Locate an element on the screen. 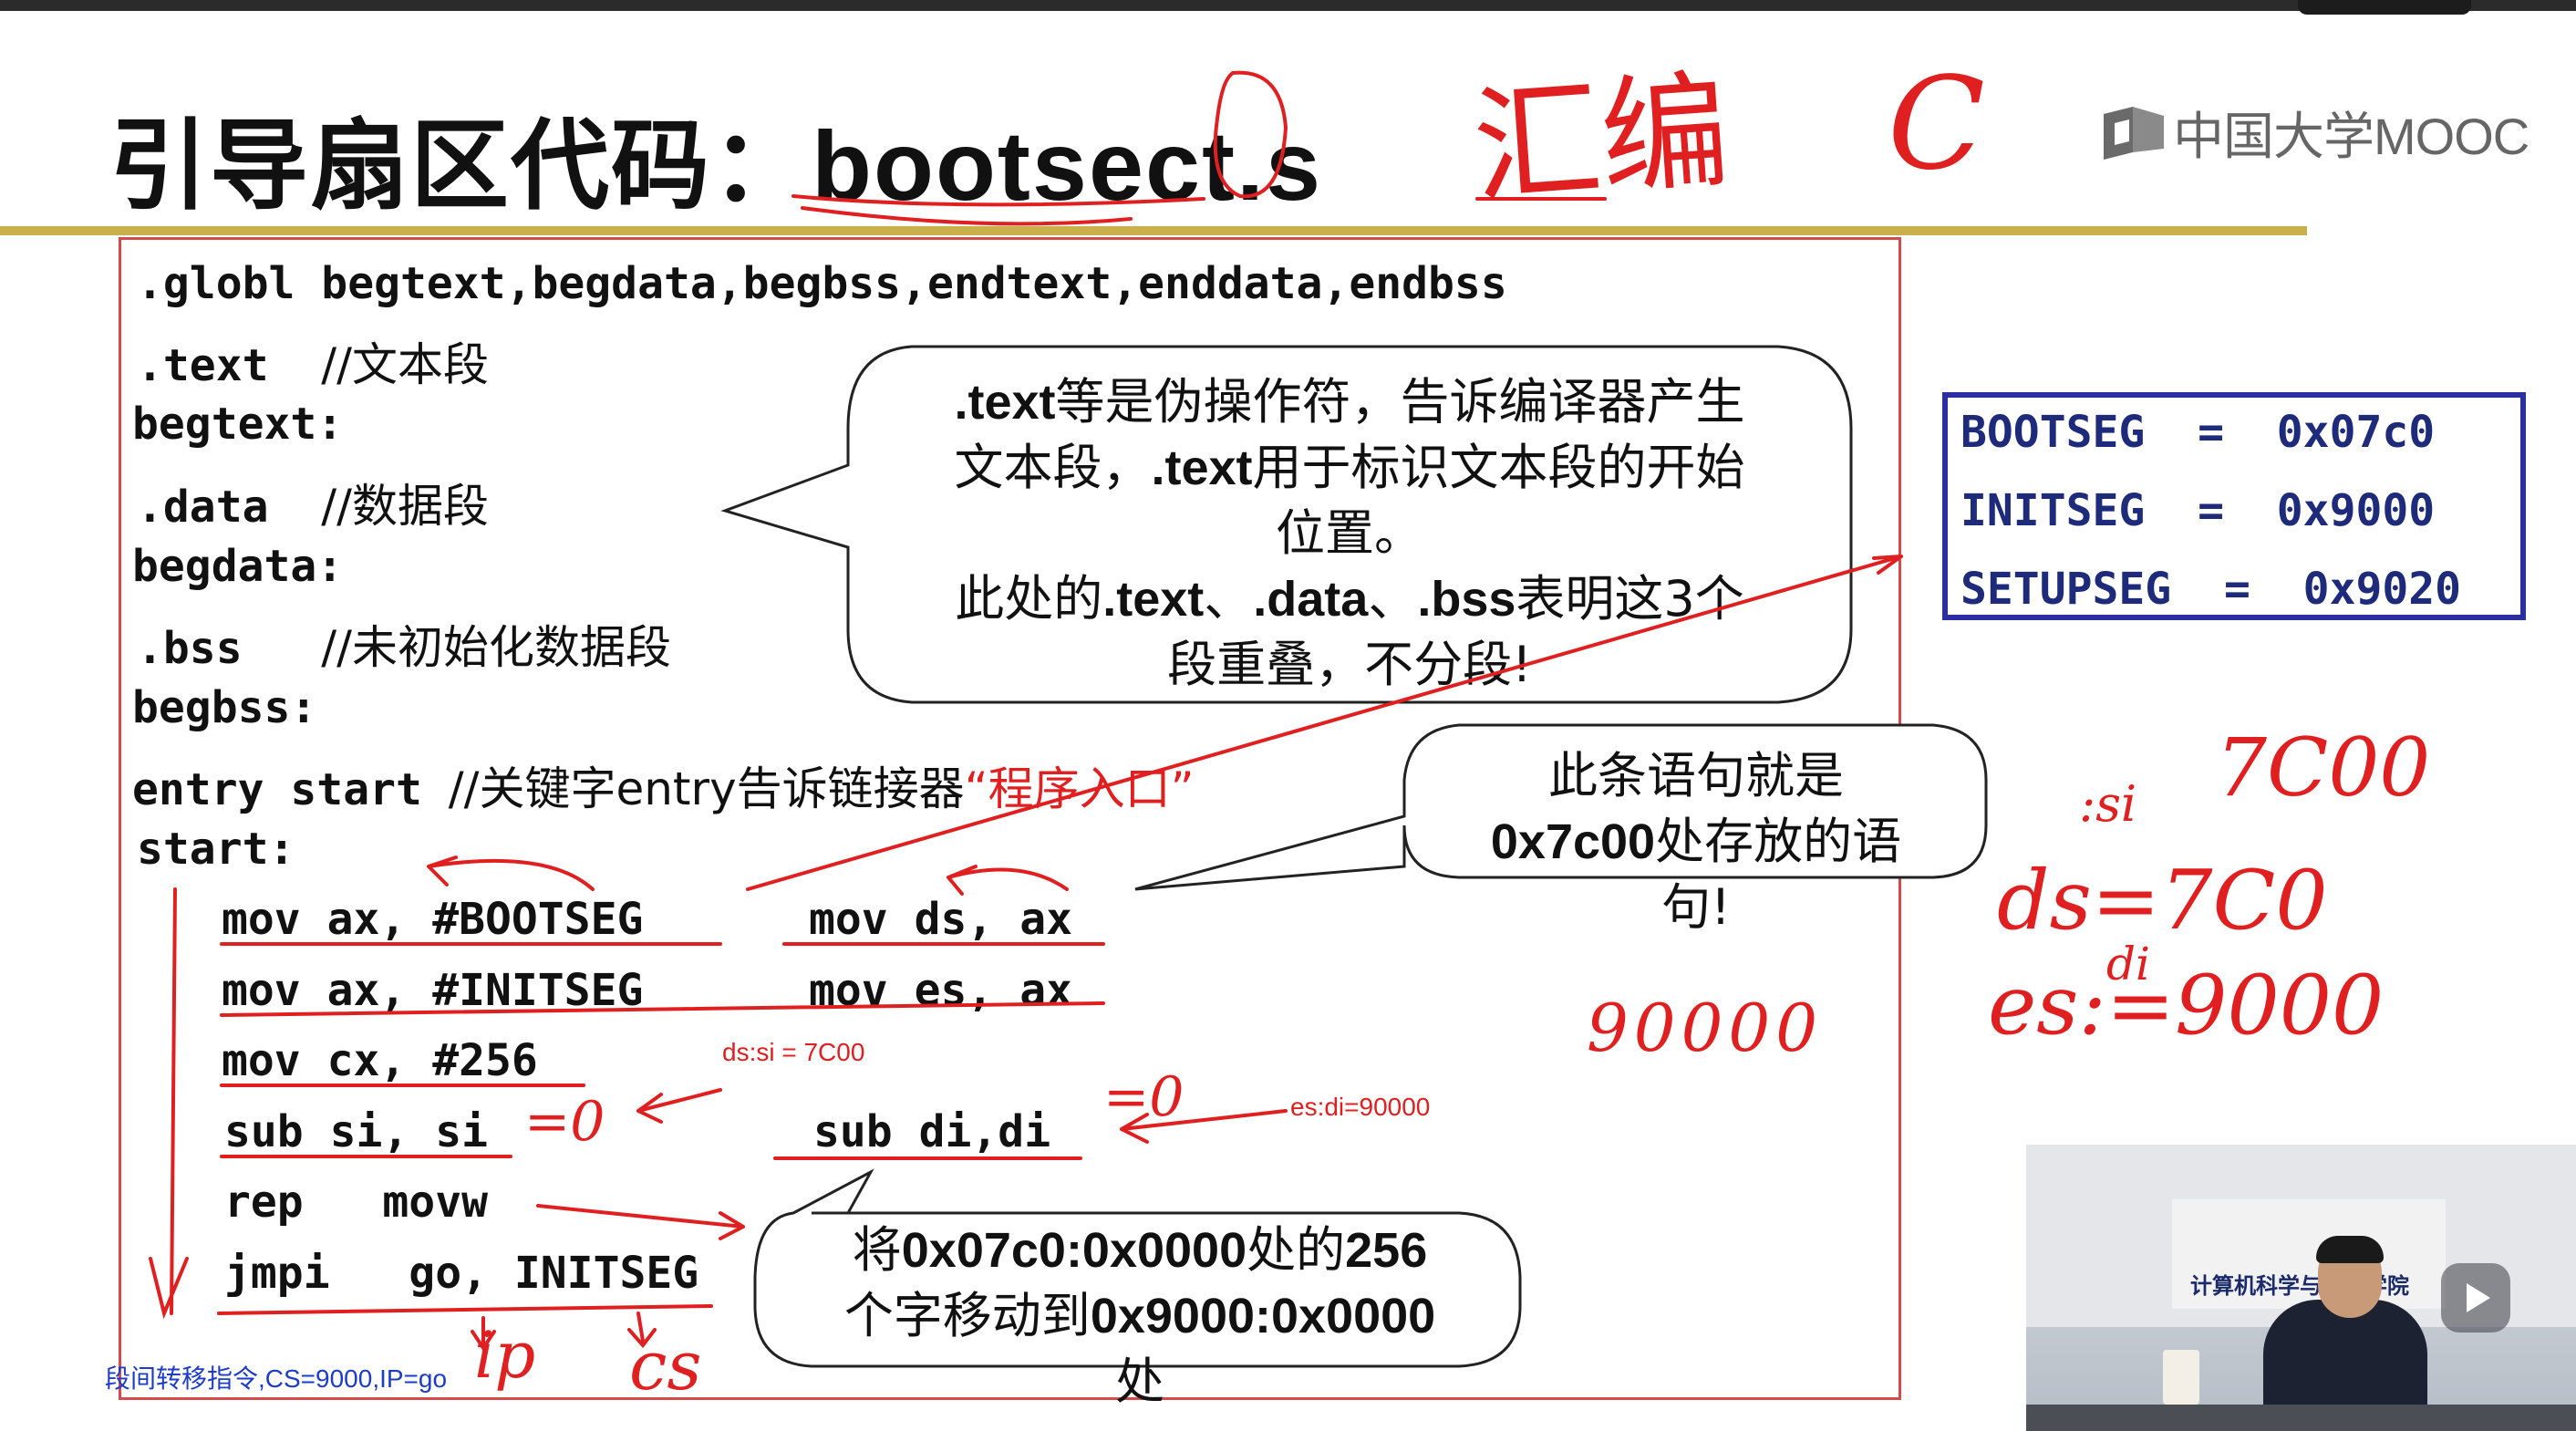  pen-arc-l10a is located at coordinates (511, 873).